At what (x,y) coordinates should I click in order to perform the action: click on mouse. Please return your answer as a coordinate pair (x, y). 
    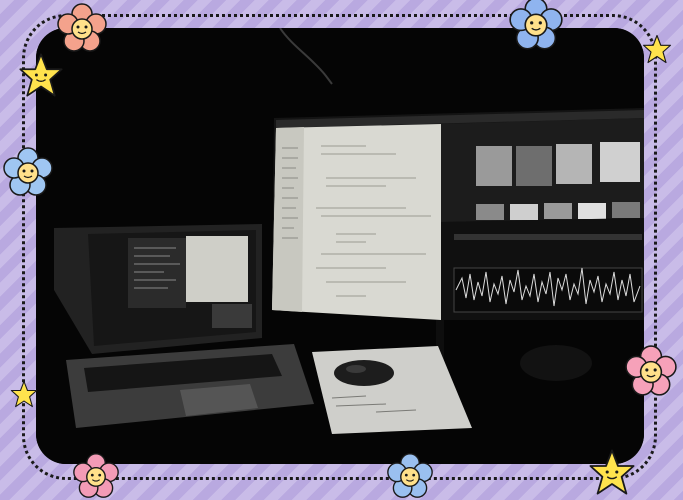
    Looking at the image, I should click on (364, 373).